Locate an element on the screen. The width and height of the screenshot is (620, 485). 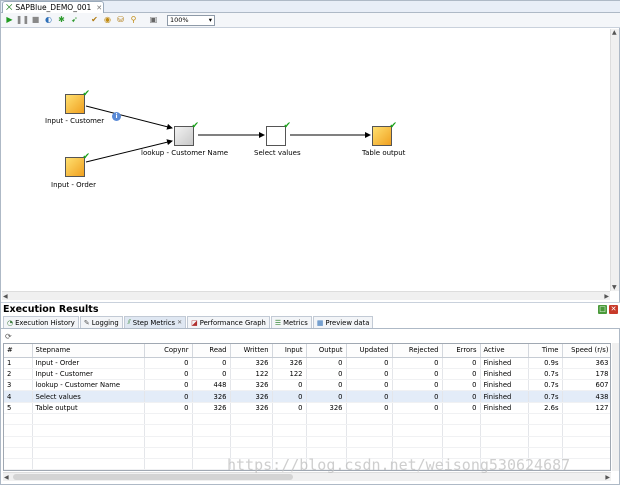
scroll-down-icon: ▼ is located at coordinates (614, 287).